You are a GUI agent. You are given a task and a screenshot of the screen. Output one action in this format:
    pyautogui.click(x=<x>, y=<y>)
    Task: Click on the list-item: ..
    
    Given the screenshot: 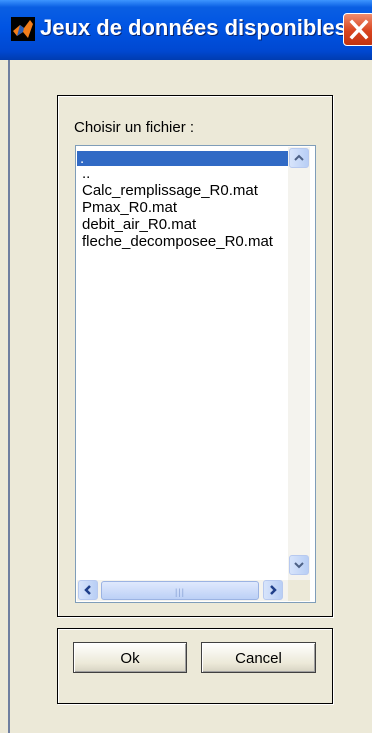 What is the action you would take?
    pyautogui.click(x=84, y=174)
    